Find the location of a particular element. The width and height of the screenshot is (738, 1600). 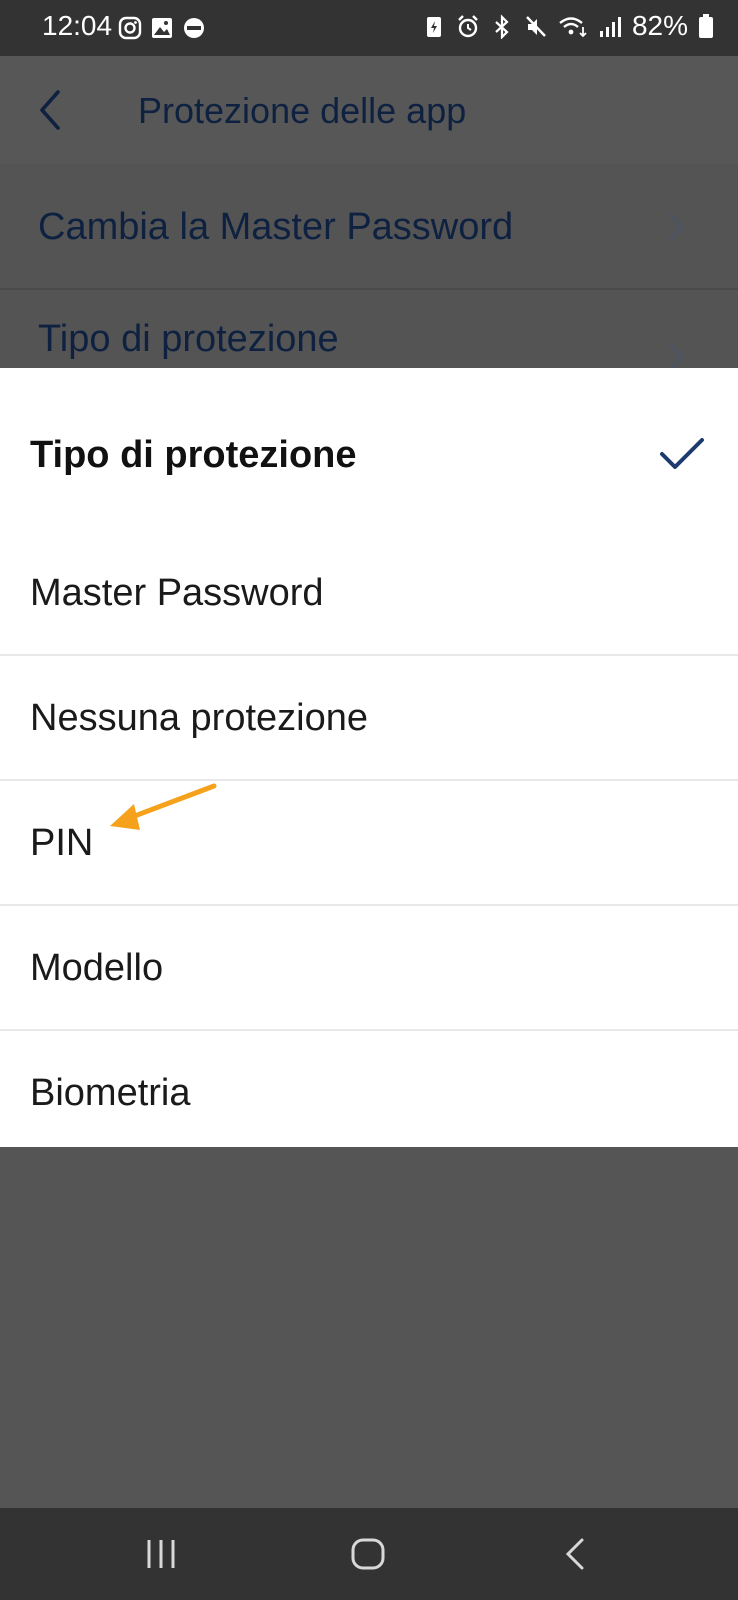

back-arrow-icon is located at coordinates (50, 110).